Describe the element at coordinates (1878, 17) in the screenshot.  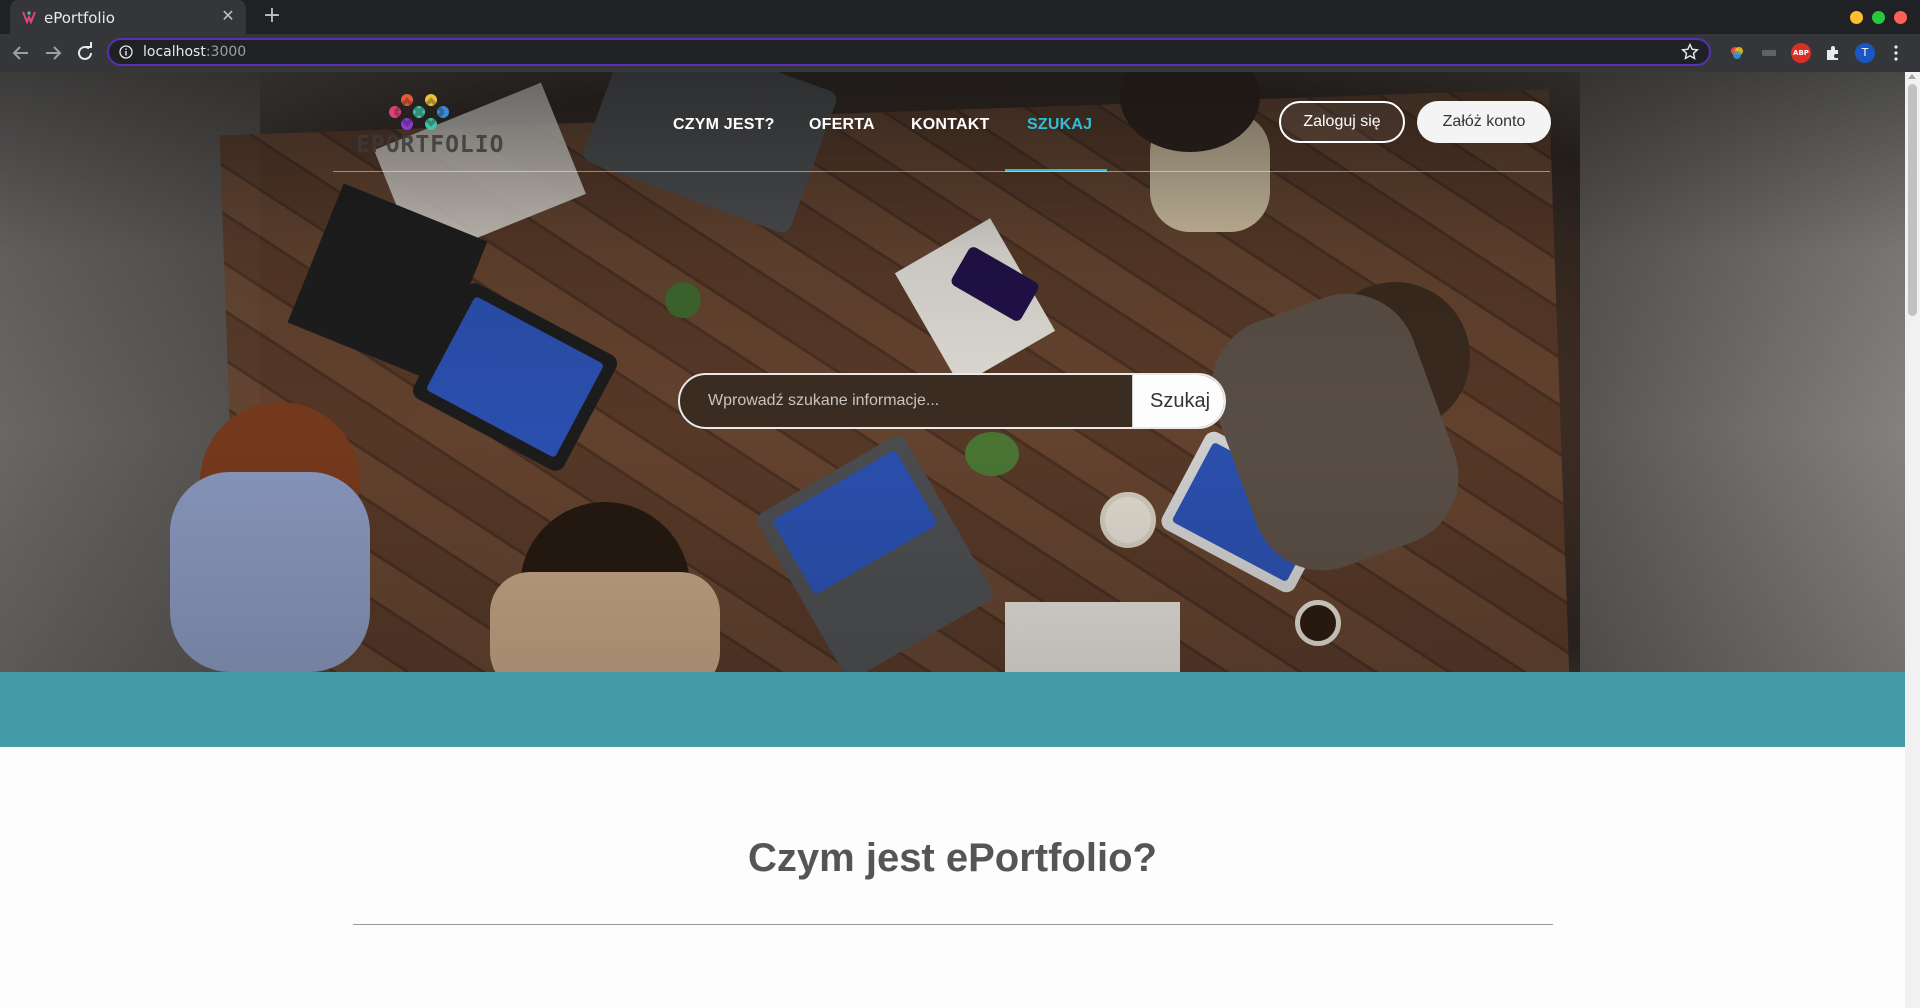
I see `maximize-window-button` at that location.